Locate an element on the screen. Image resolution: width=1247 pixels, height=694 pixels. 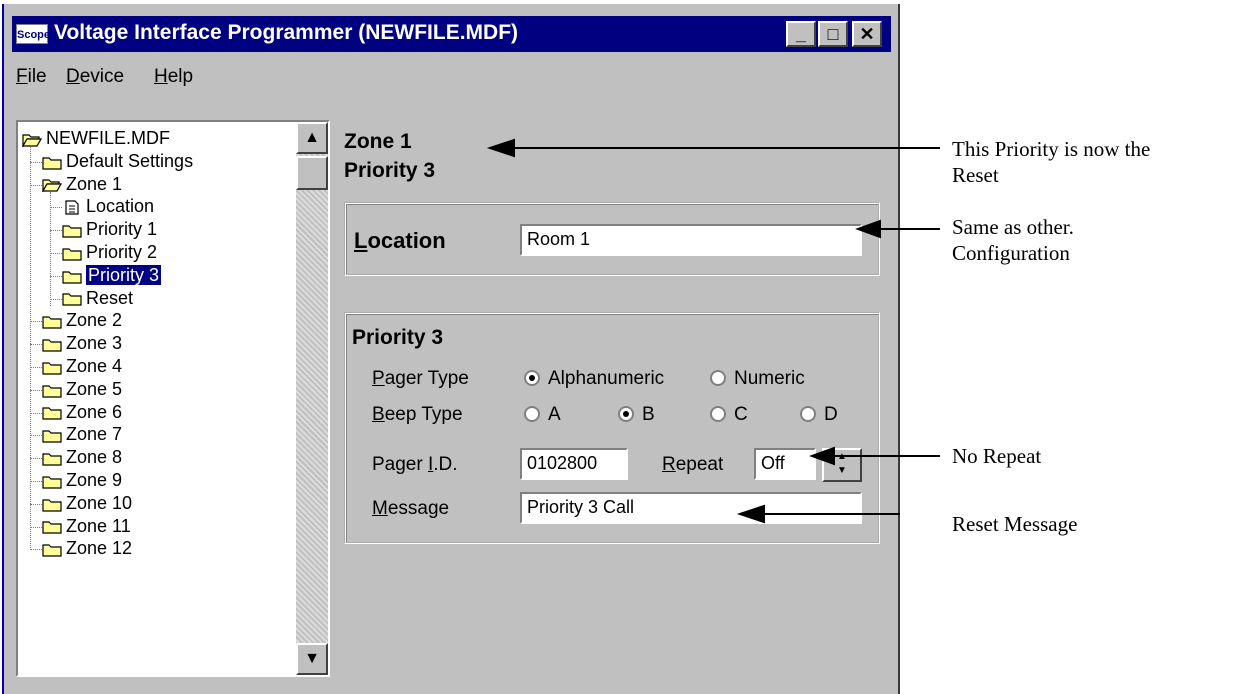
annotation-priority-line1: This Priority is now the is located at coordinates (1051, 149).